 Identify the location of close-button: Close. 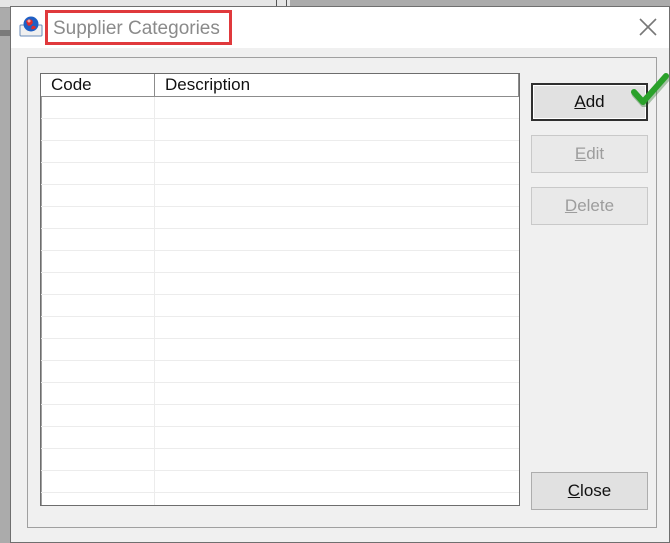
(589, 491).